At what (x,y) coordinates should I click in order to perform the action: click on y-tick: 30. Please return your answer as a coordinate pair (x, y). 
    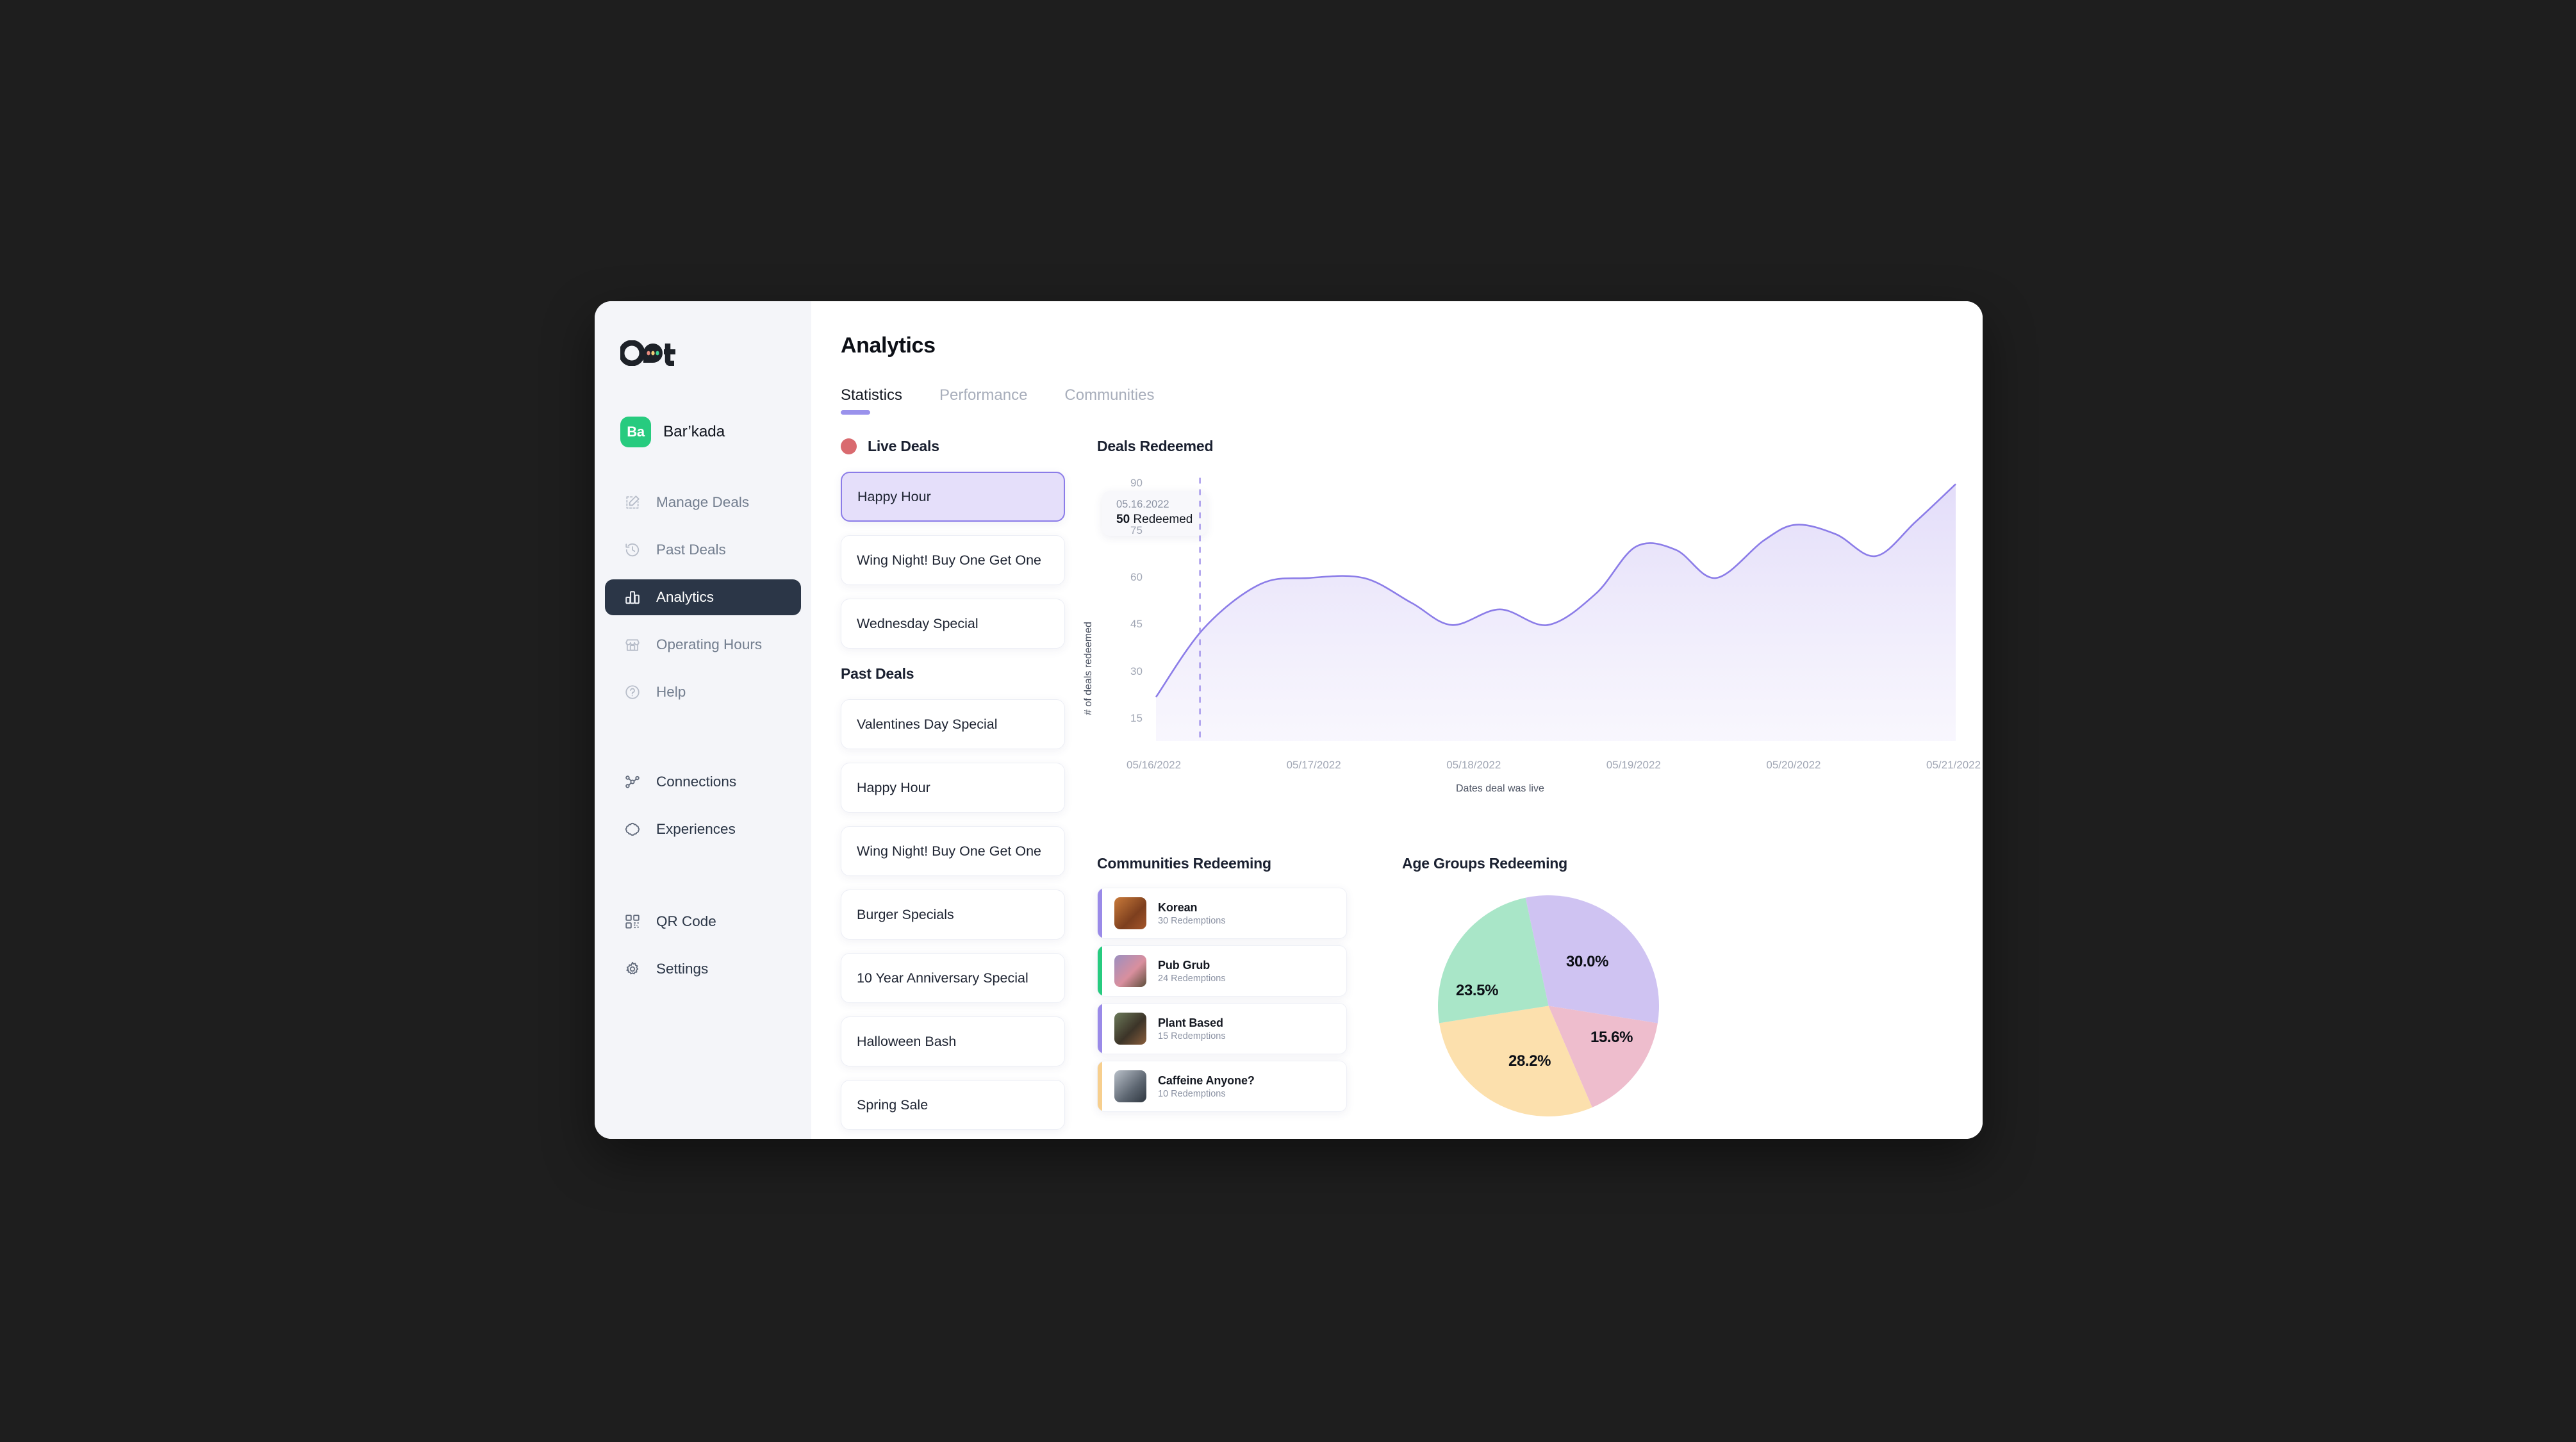
    Looking at the image, I should click on (1136, 671).